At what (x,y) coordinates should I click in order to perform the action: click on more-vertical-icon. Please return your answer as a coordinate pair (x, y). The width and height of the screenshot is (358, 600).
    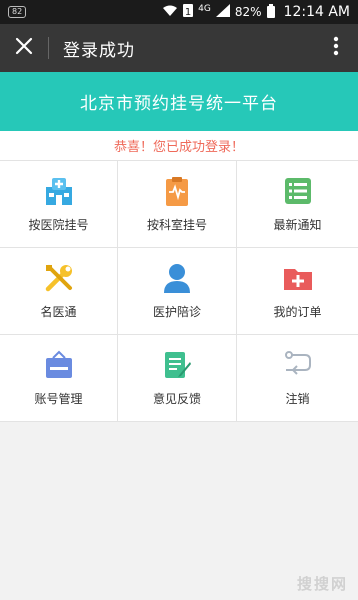
    Looking at the image, I should click on (336, 48).